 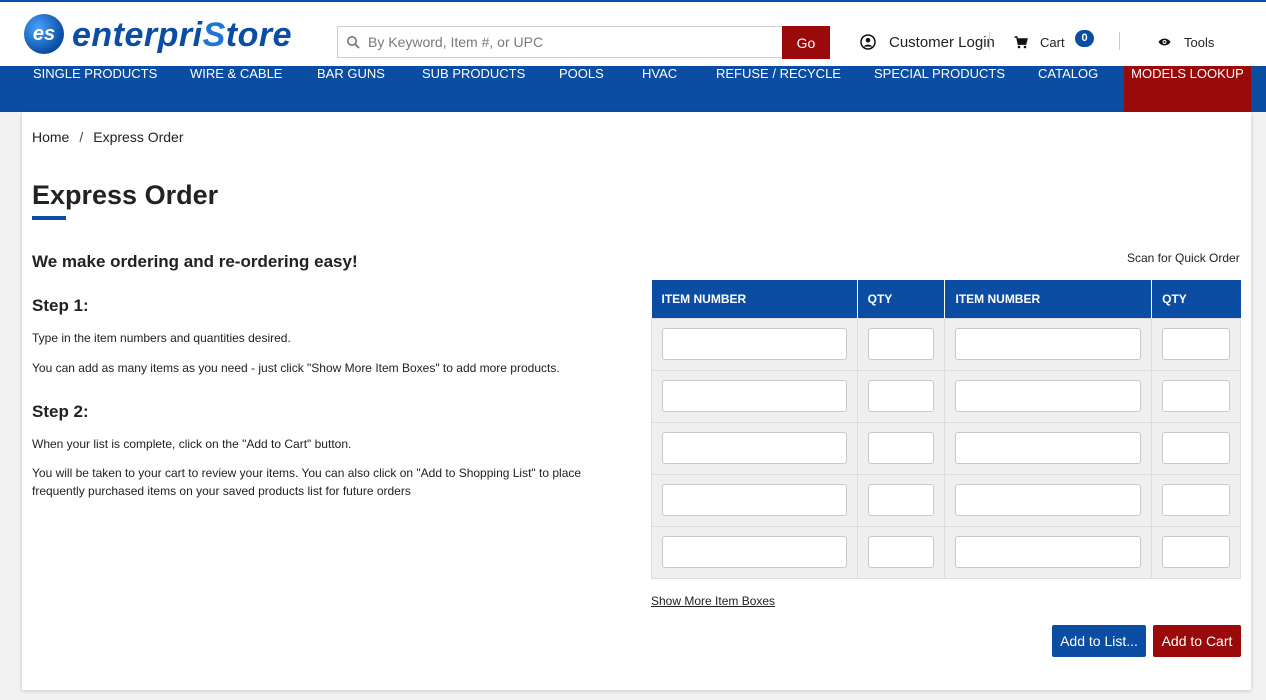 I want to click on breadcrumb: Home / Express Order, so click(x=108, y=137).